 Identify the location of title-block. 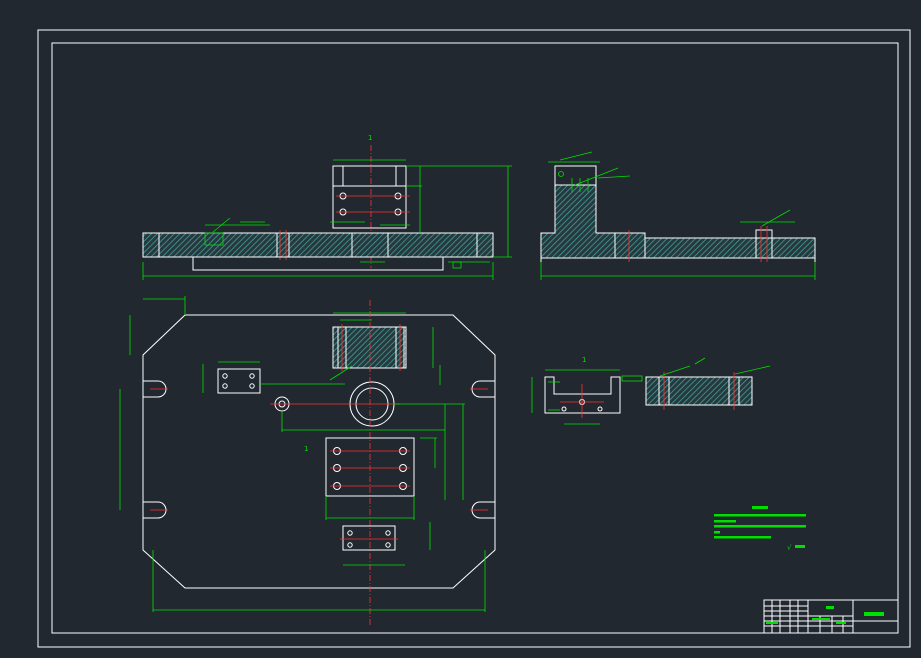
(831, 616).